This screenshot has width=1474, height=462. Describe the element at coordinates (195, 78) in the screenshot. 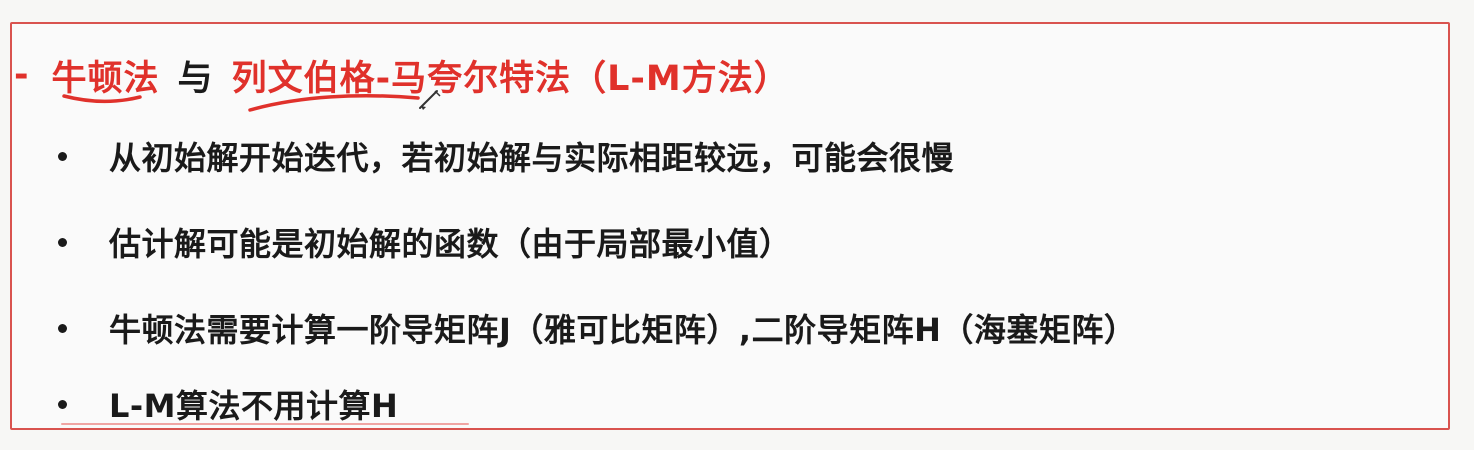

I see `heading-conjunction: 与` at that location.